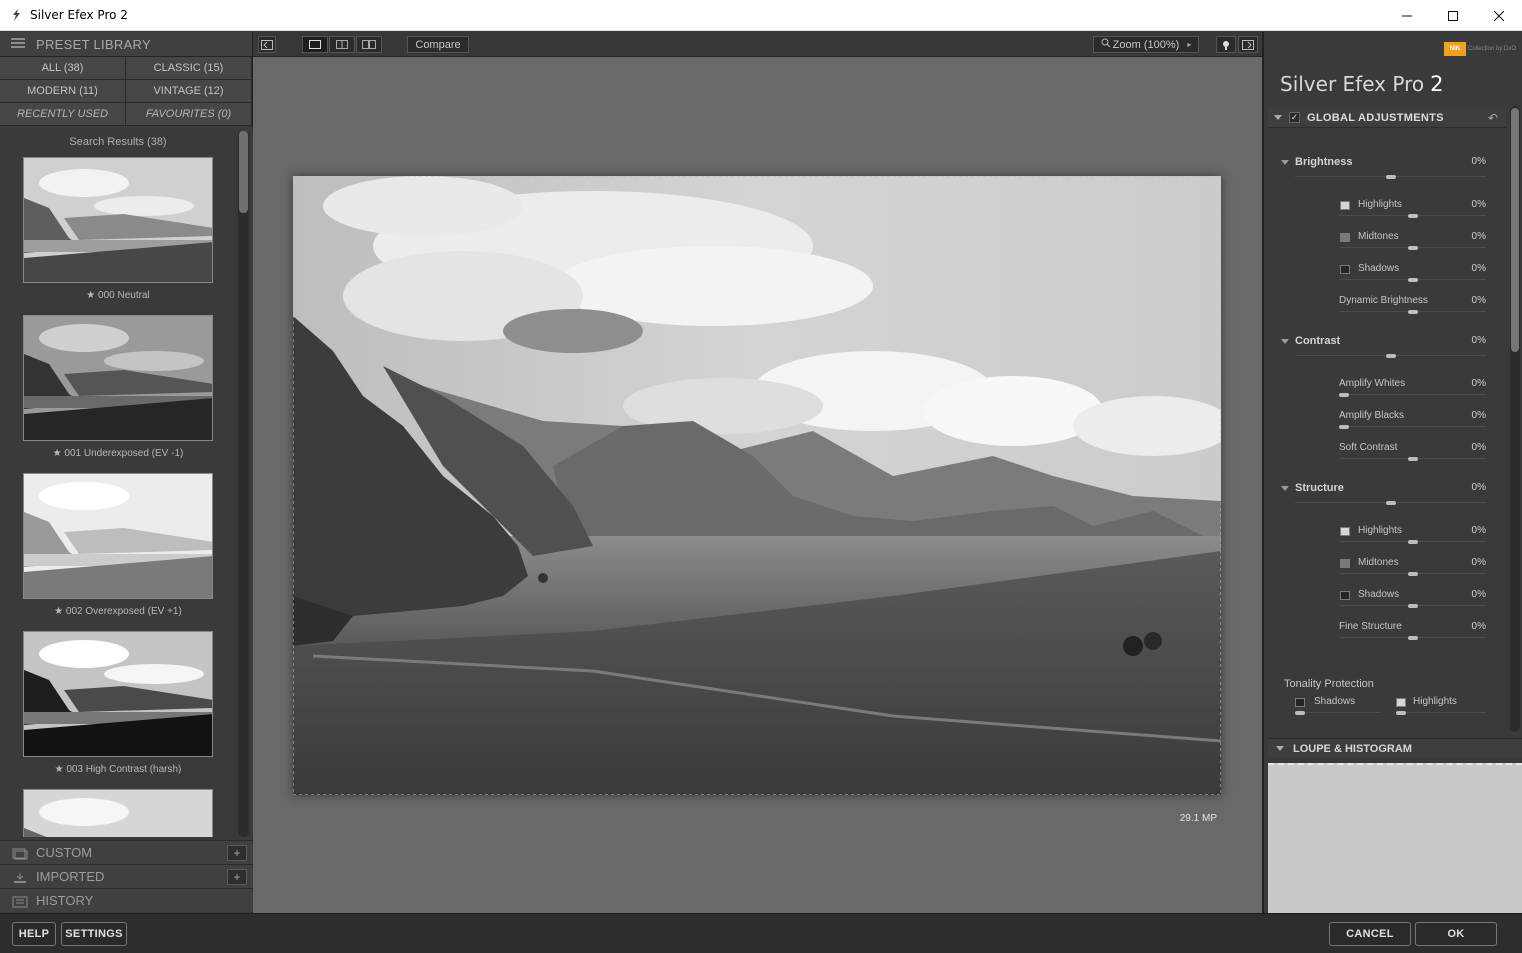 This screenshot has height=953, width=1522. What do you see at coordinates (342, 44) in the screenshot?
I see `split-view-button` at bounding box center [342, 44].